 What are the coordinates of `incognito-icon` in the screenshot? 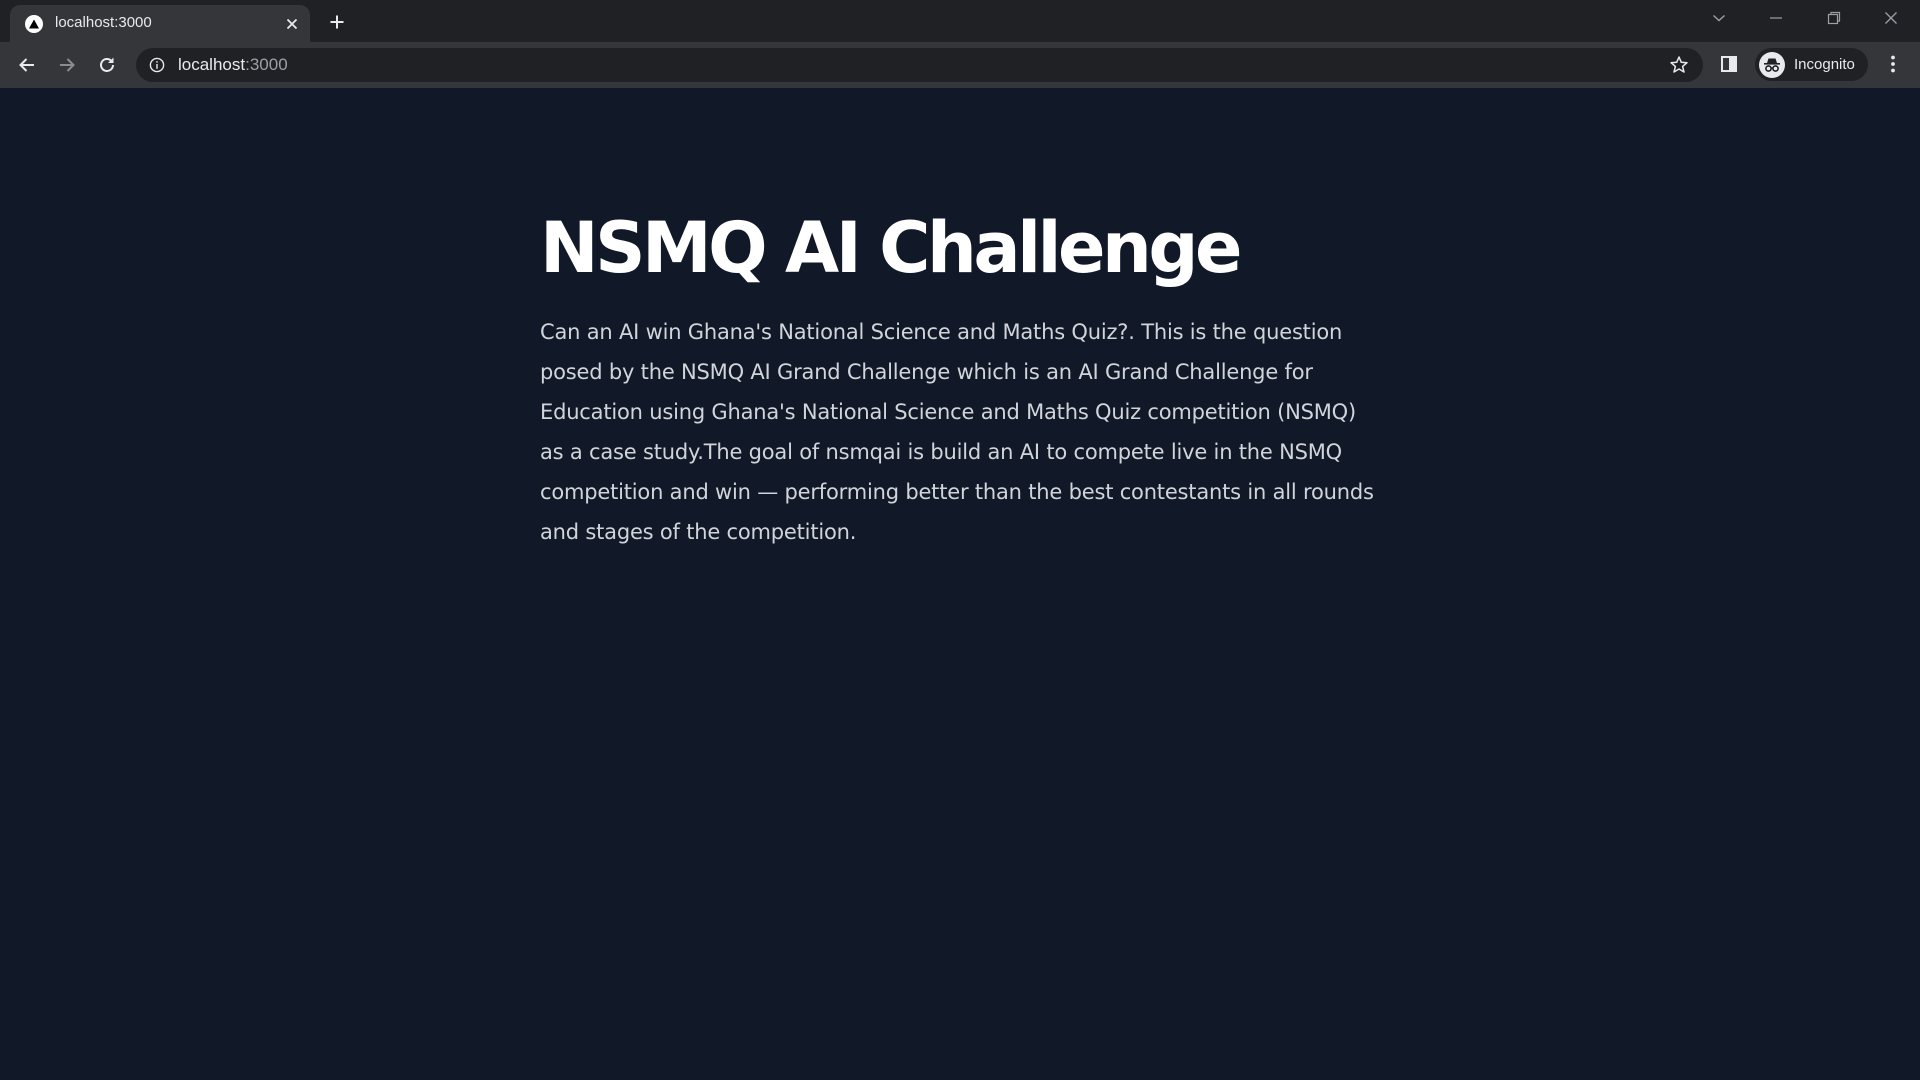 It's located at (1772, 65).